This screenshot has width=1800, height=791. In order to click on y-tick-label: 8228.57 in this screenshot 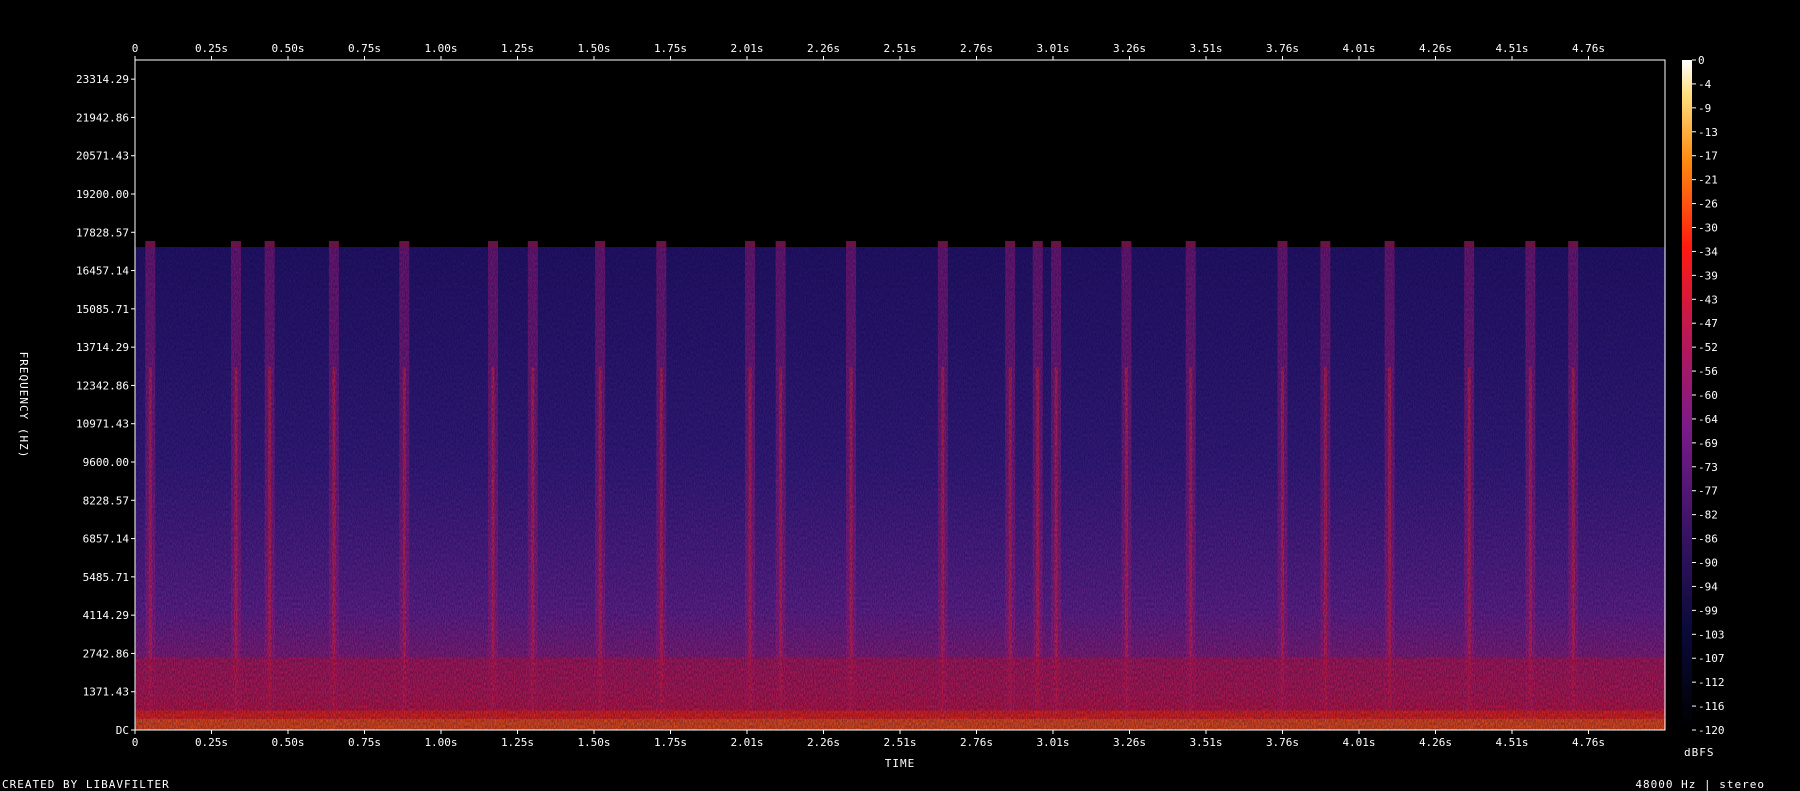, I will do `click(106, 500)`.